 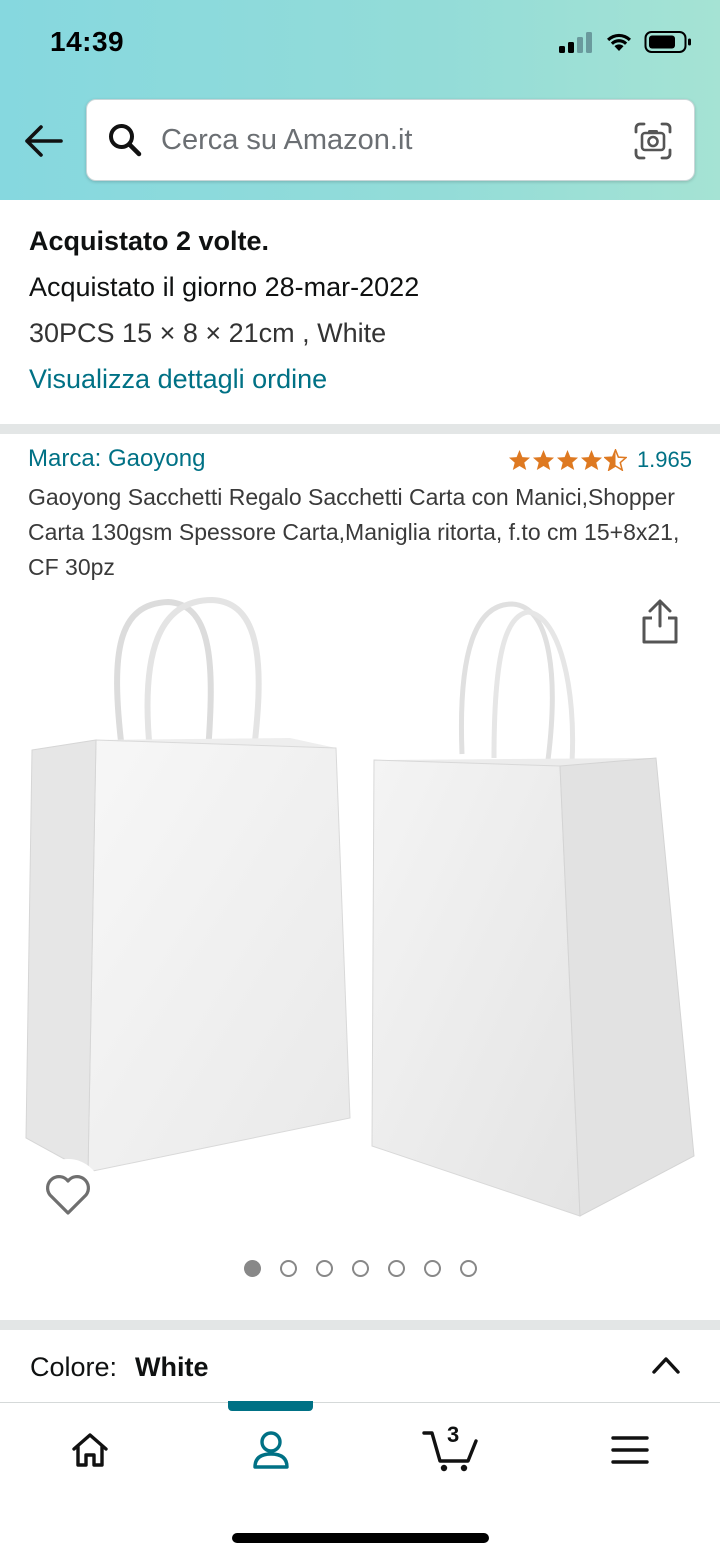 I want to click on battery-icon, so click(x=667, y=42).